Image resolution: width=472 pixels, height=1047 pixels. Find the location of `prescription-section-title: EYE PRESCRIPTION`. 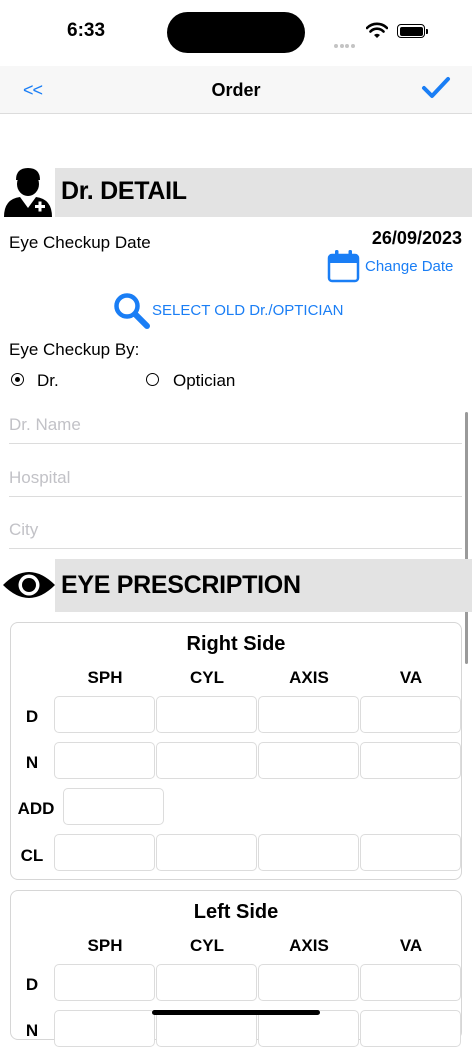

prescription-section-title: EYE PRESCRIPTION is located at coordinates (181, 585).